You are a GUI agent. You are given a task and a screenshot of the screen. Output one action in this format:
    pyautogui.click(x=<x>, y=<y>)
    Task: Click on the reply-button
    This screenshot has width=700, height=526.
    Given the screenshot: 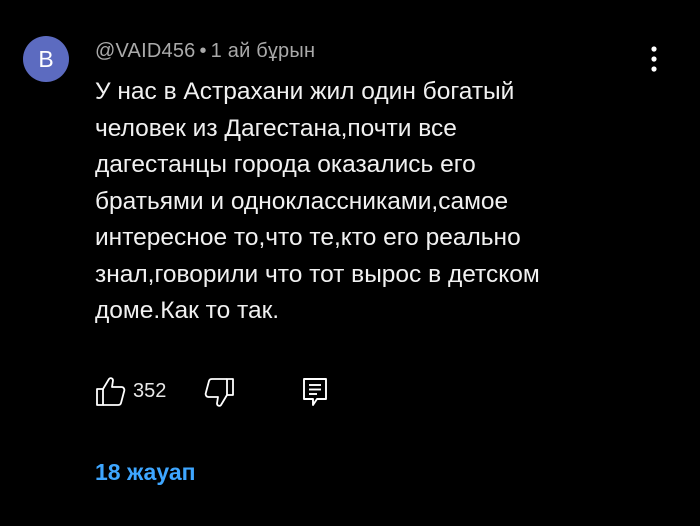 What is the action you would take?
    pyautogui.click(x=315, y=392)
    